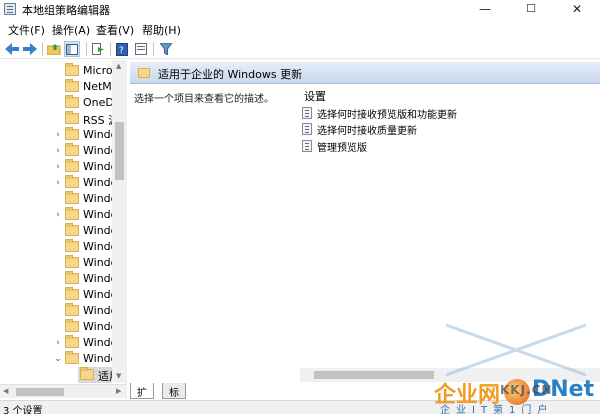  I want to click on status-bar: 3 个设置, so click(300, 407).